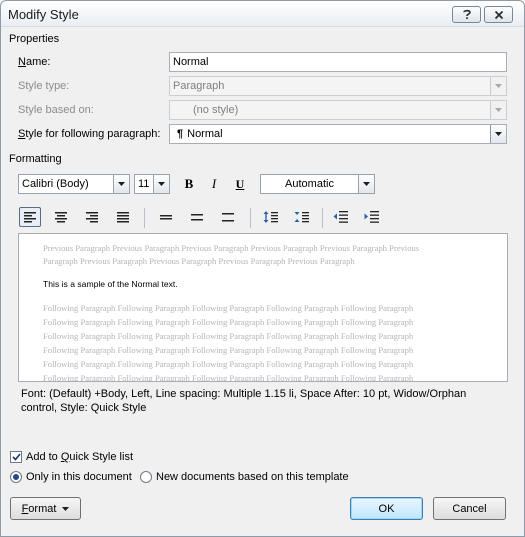 The image size is (525, 537). I want to click on based-on-value: (no style), so click(216, 110).